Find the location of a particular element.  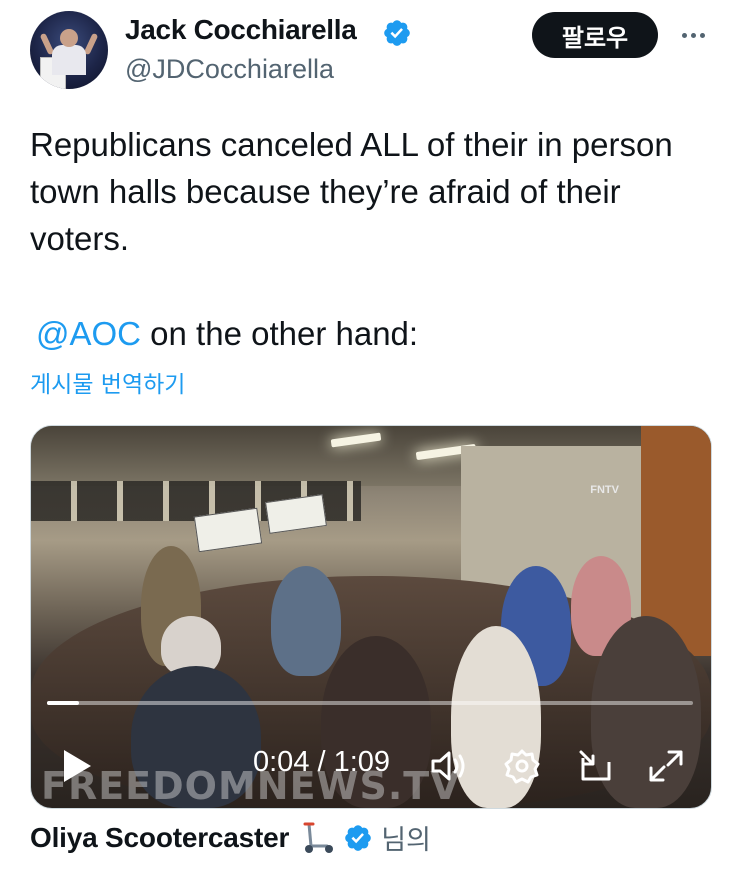

video-progress-bar is located at coordinates (370, 703).